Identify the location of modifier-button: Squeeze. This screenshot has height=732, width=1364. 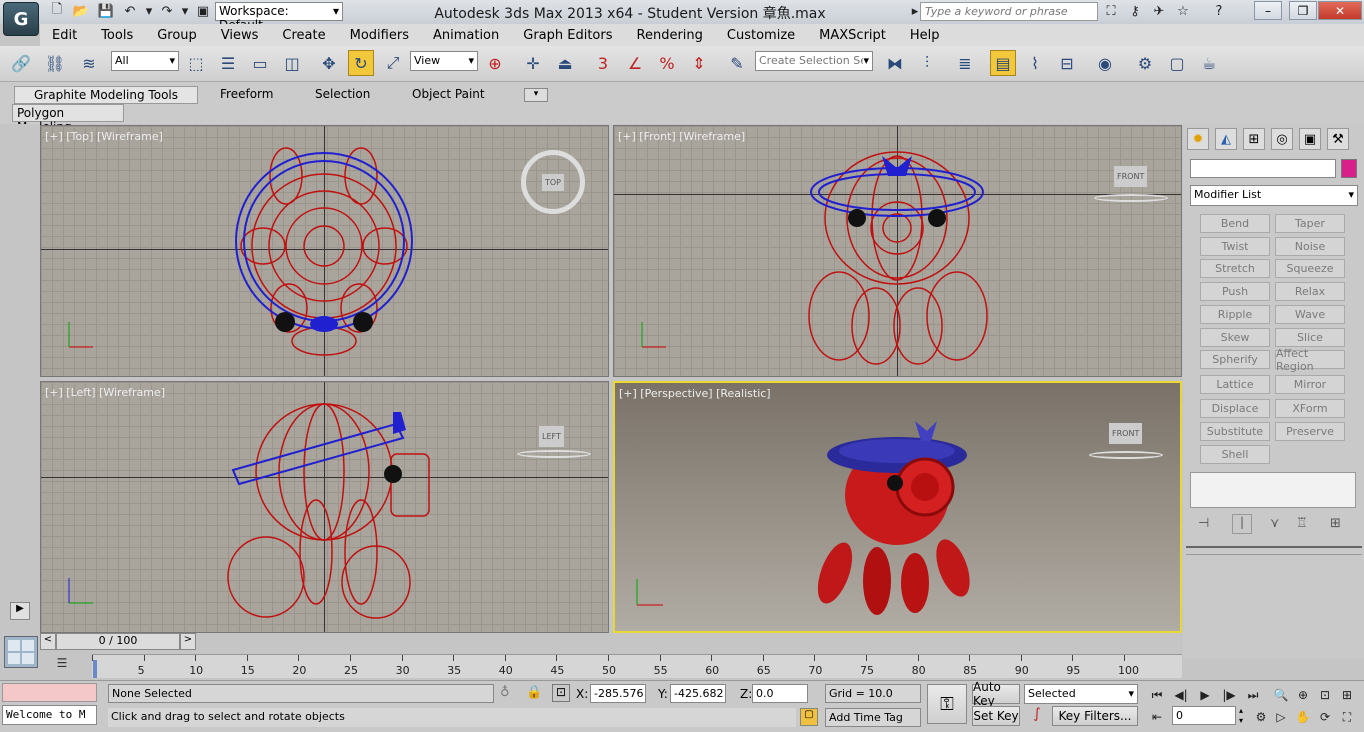
(1310, 268).